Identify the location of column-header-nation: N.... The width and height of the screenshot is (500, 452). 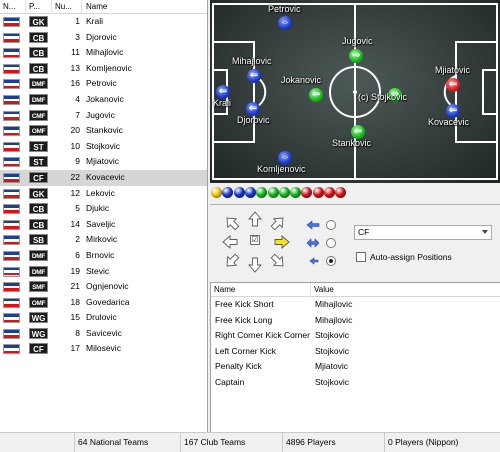
(13, 7).